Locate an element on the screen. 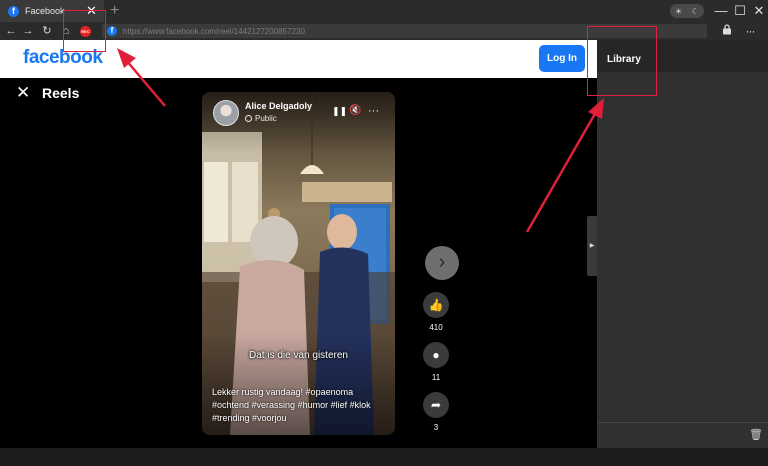  like-count: 410 is located at coordinates (436, 327).